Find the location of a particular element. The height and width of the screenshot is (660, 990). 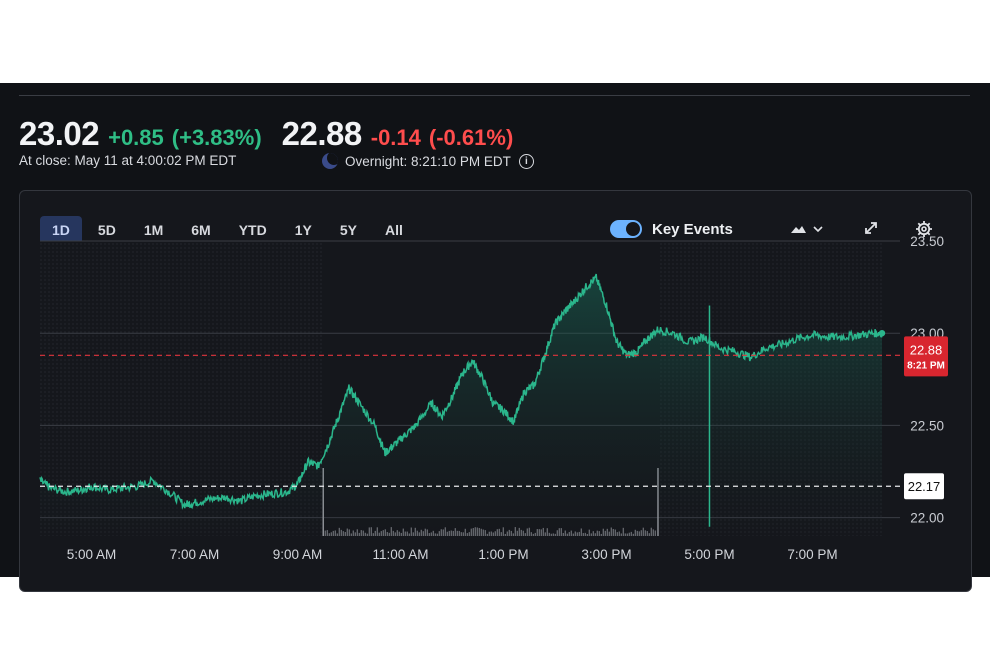

close-change-percent: (+3.83%) is located at coordinates (216, 137).